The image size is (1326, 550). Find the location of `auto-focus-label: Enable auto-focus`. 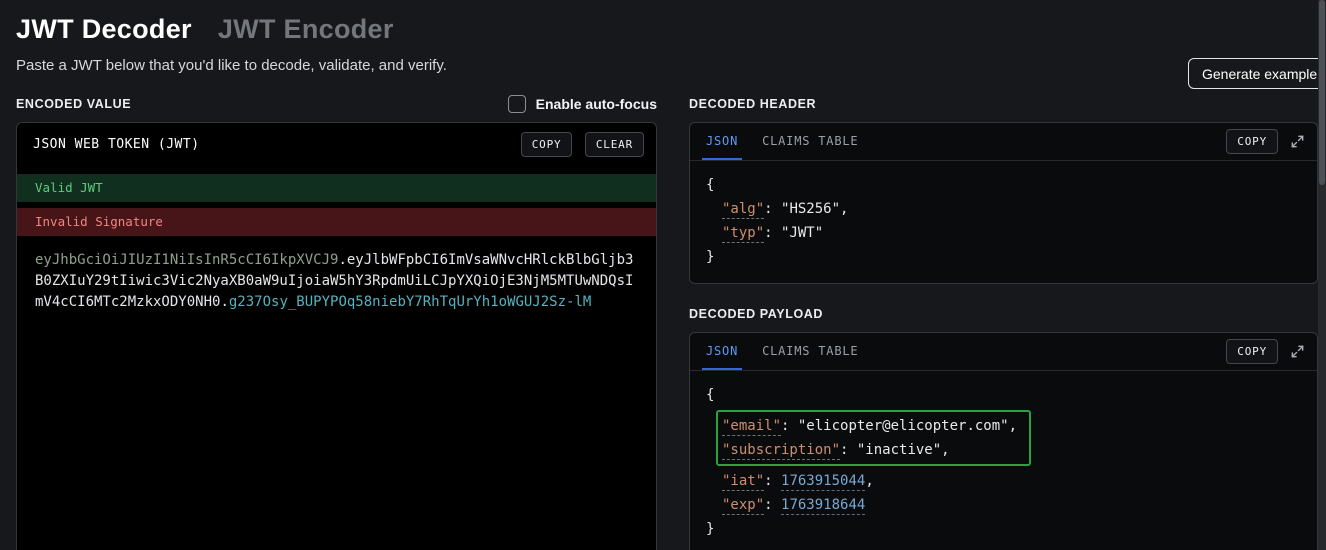

auto-focus-label: Enable auto-focus is located at coordinates (596, 104).